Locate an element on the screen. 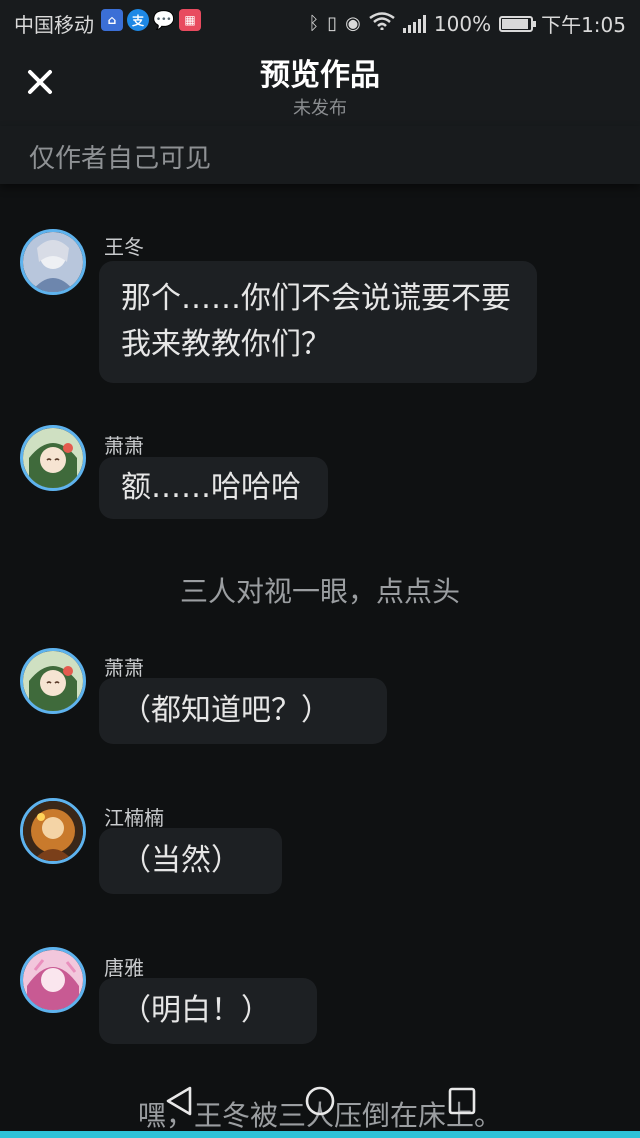  nav-recent-button is located at coordinates (462, 1103).